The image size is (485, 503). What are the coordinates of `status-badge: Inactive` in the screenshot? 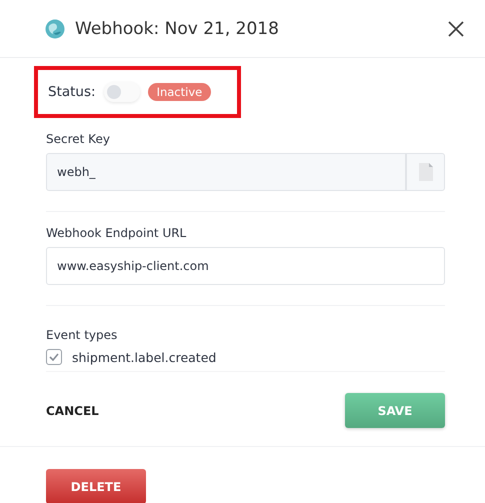 It's located at (180, 92).